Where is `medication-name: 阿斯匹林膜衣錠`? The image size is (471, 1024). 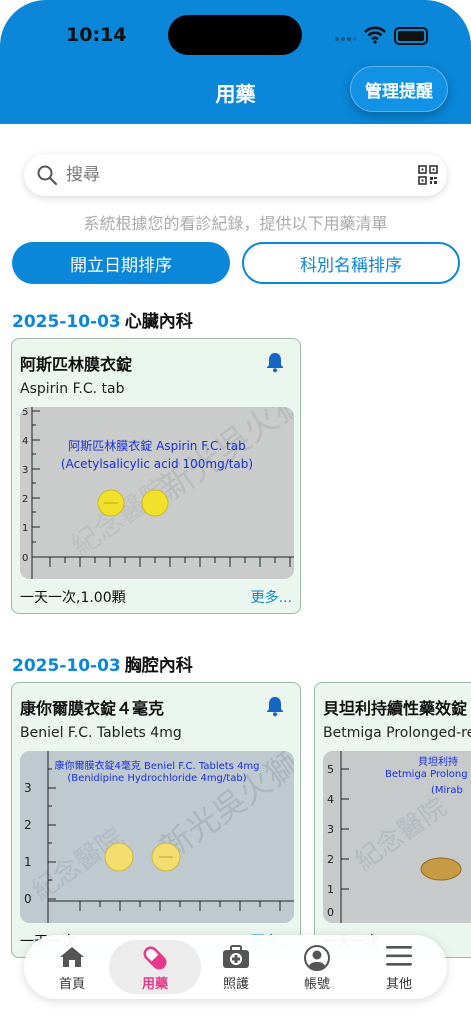
medication-name: 阿斯匹林膜衣錠 is located at coordinates (76, 364).